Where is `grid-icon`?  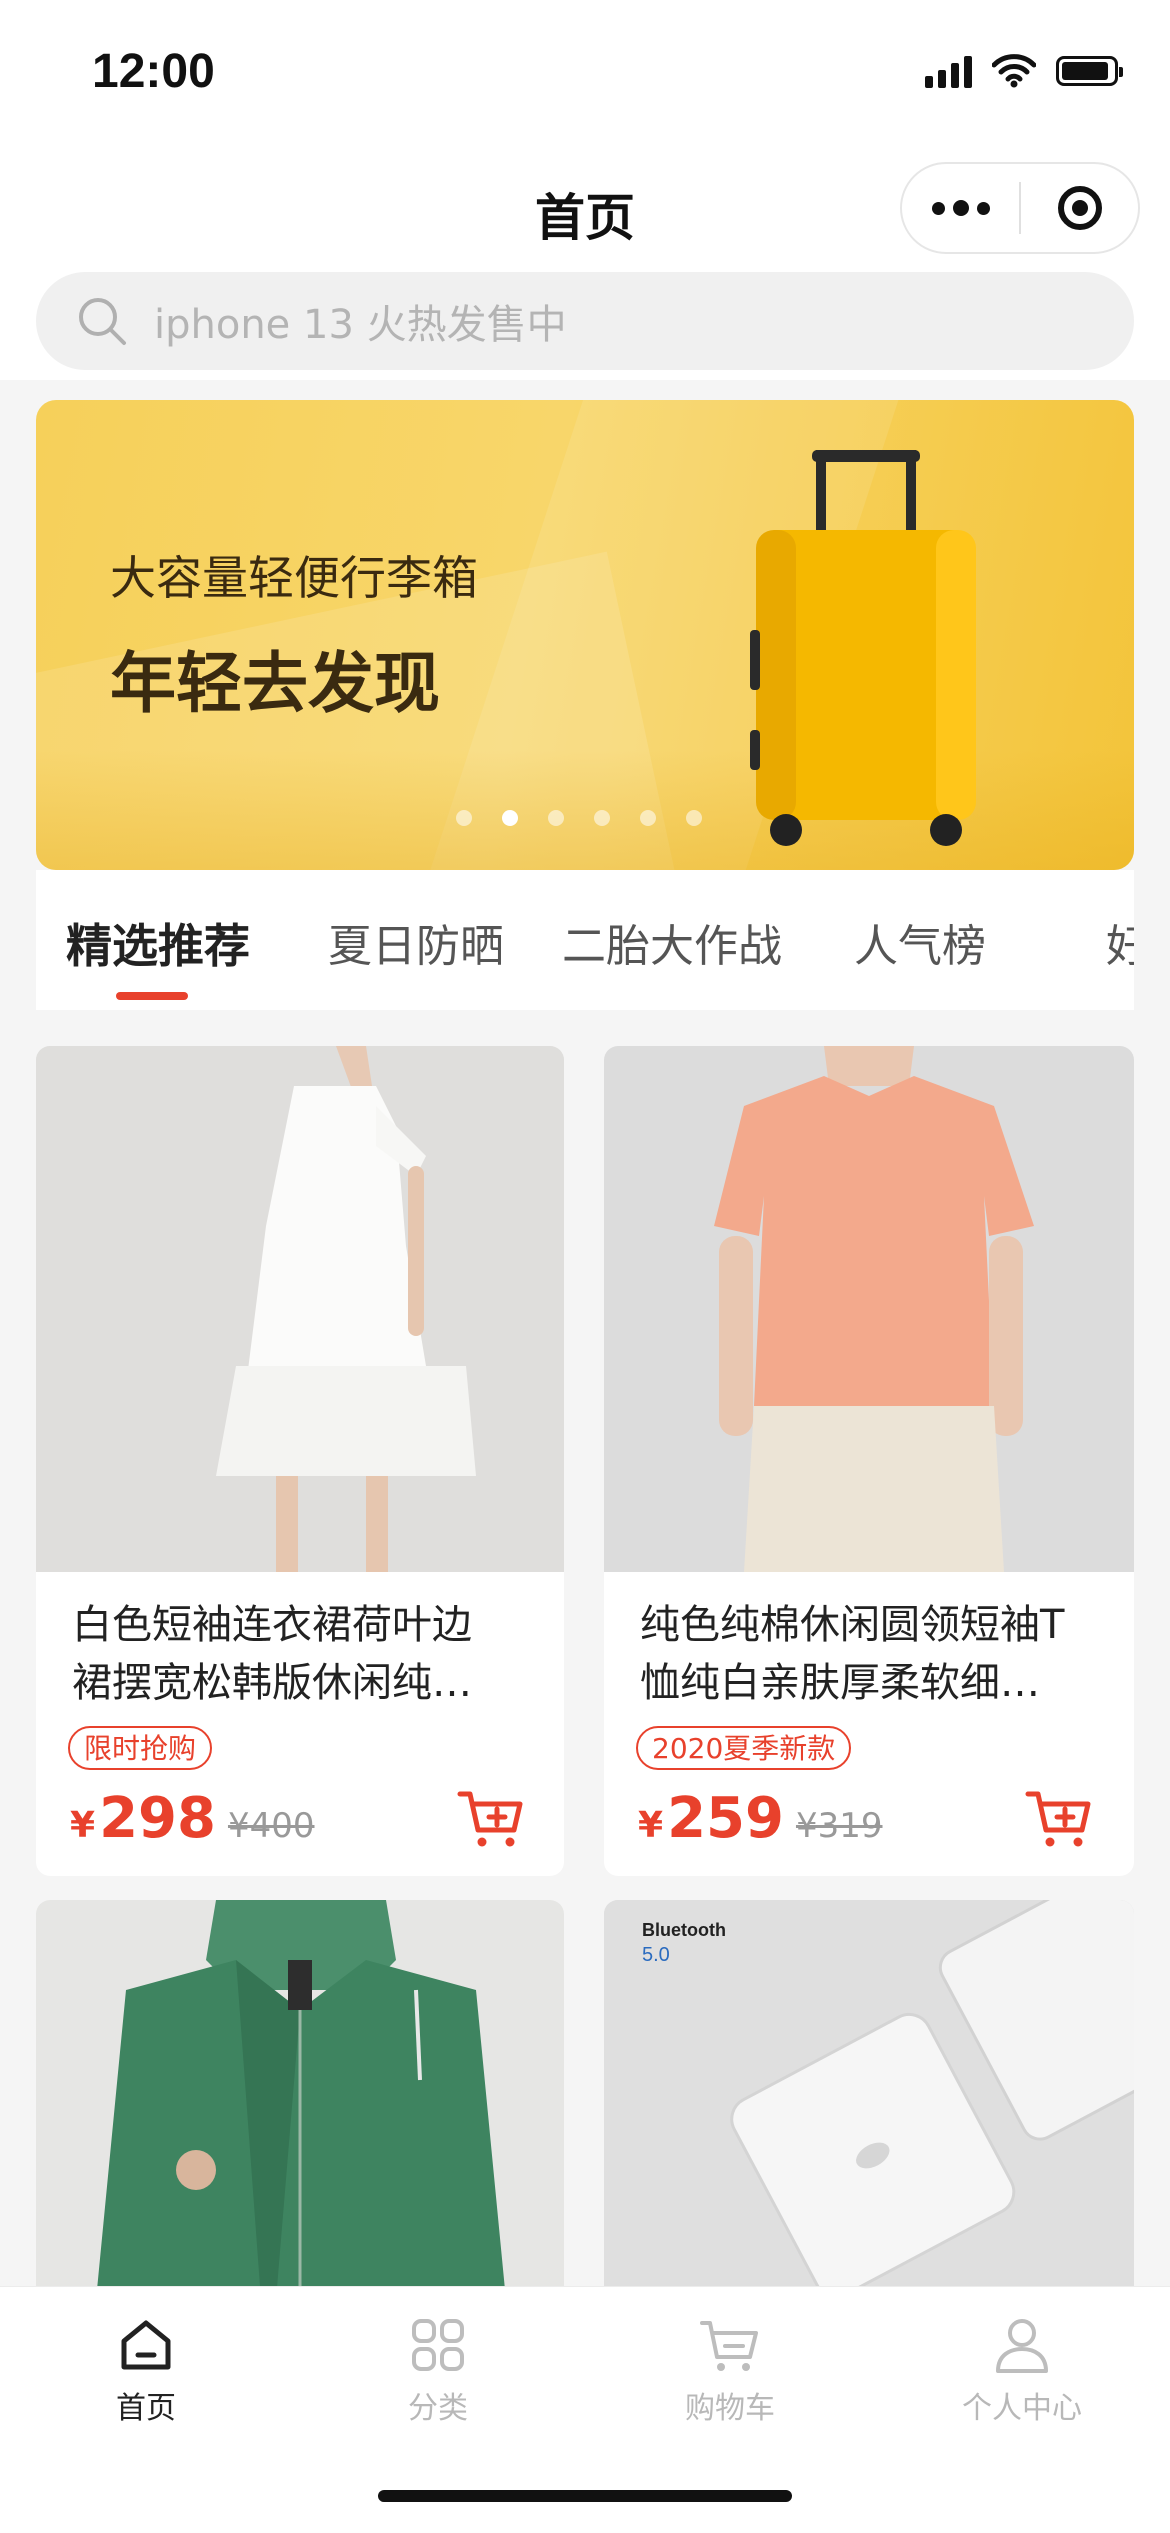
grid-icon is located at coordinates (438, 2345).